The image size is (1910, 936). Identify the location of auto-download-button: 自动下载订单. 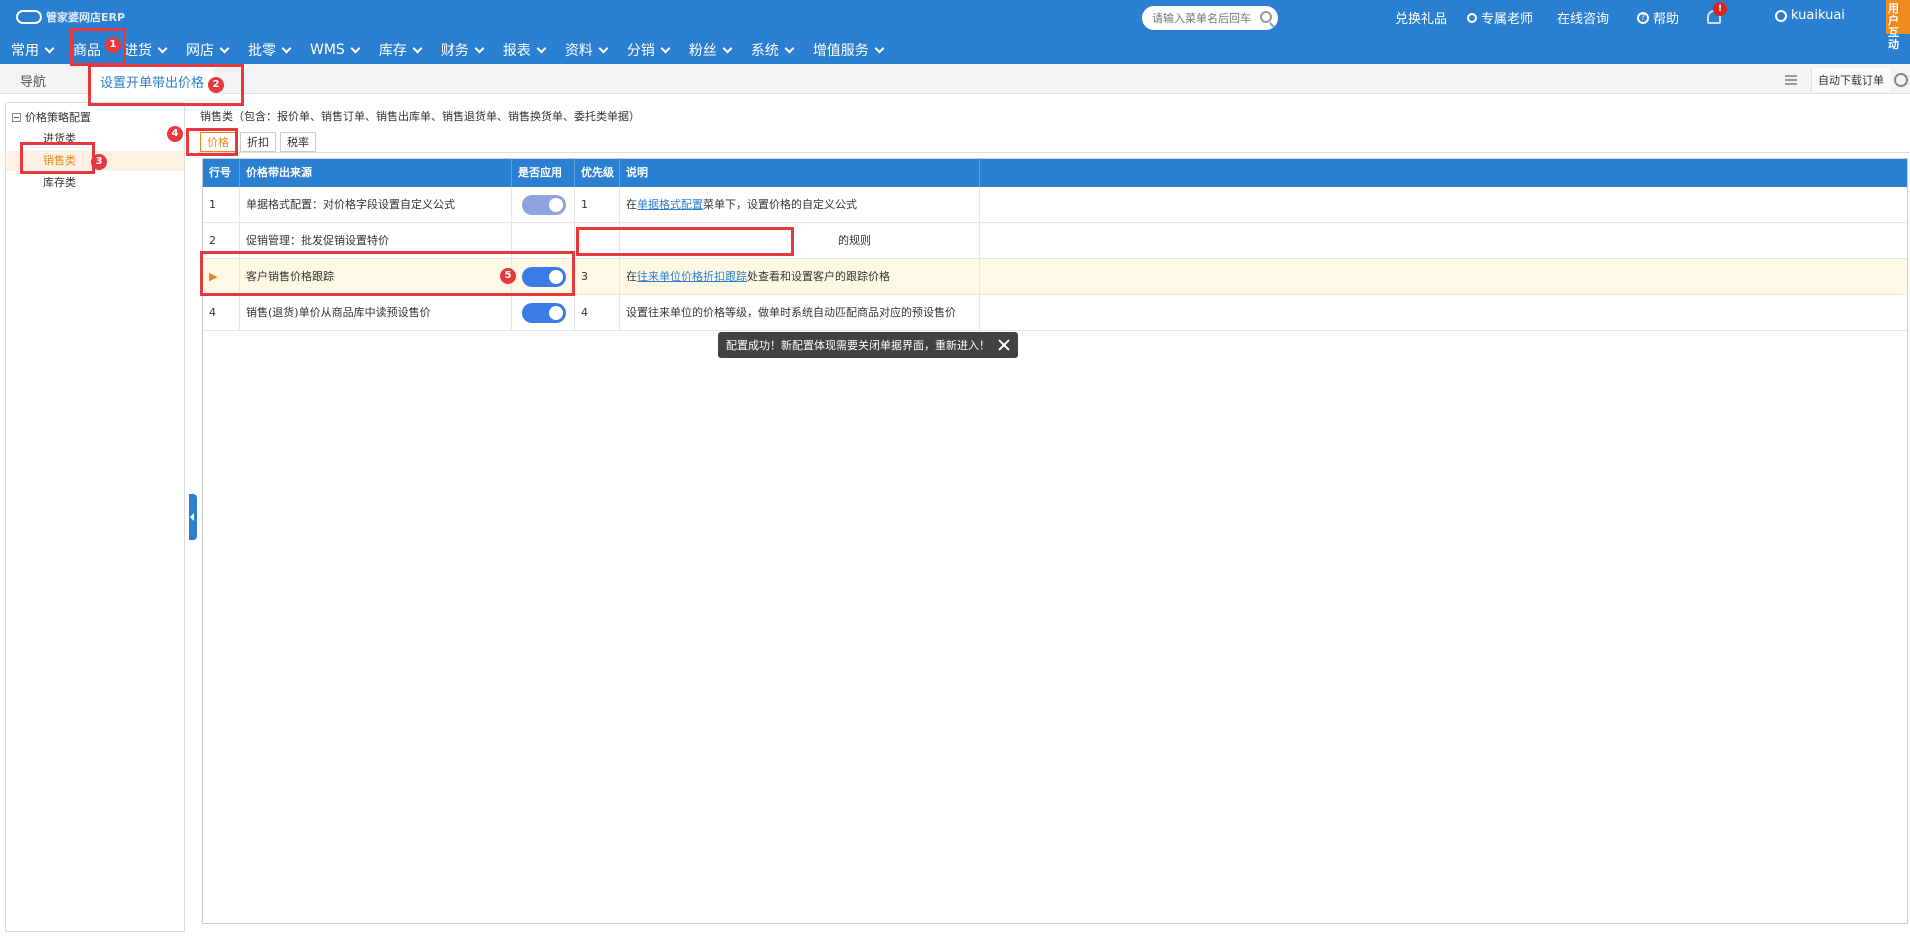
(1850, 80).